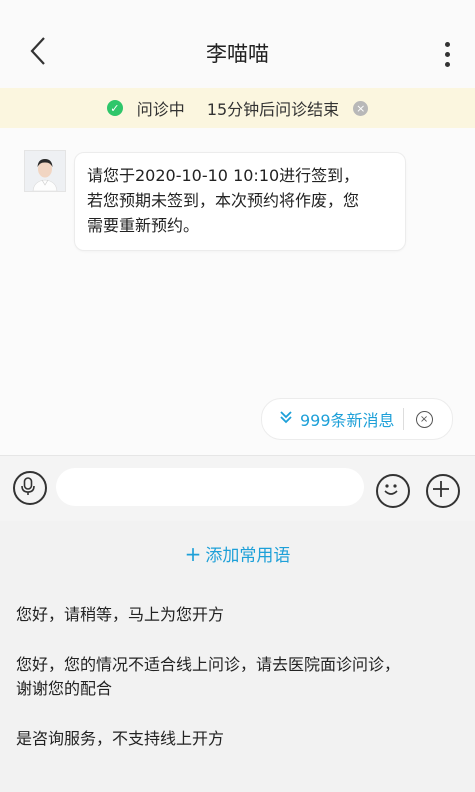 Image resolution: width=475 pixels, height=792 pixels. Describe the element at coordinates (403, 419) in the screenshot. I see `divider` at that location.